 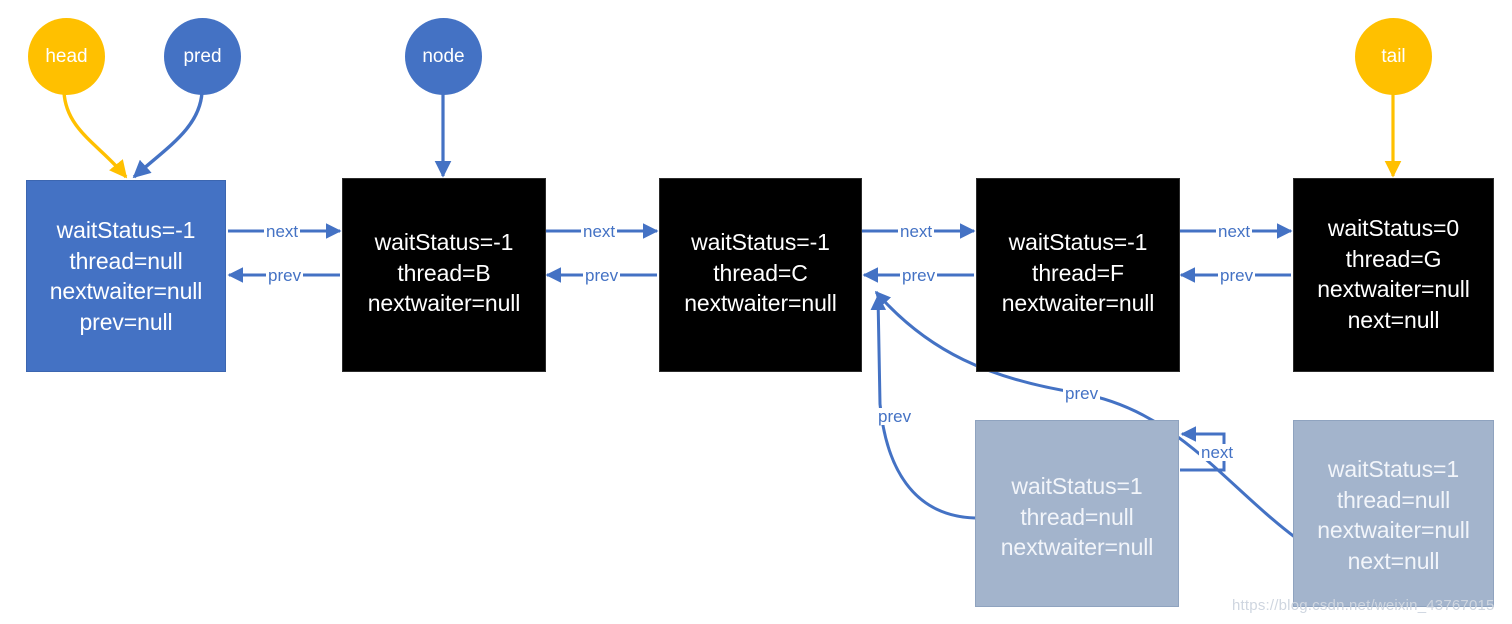 I want to click on node-box-thread-f: waitStatus=-1 thread=F nextwaiter=null, so click(x=1078, y=275).